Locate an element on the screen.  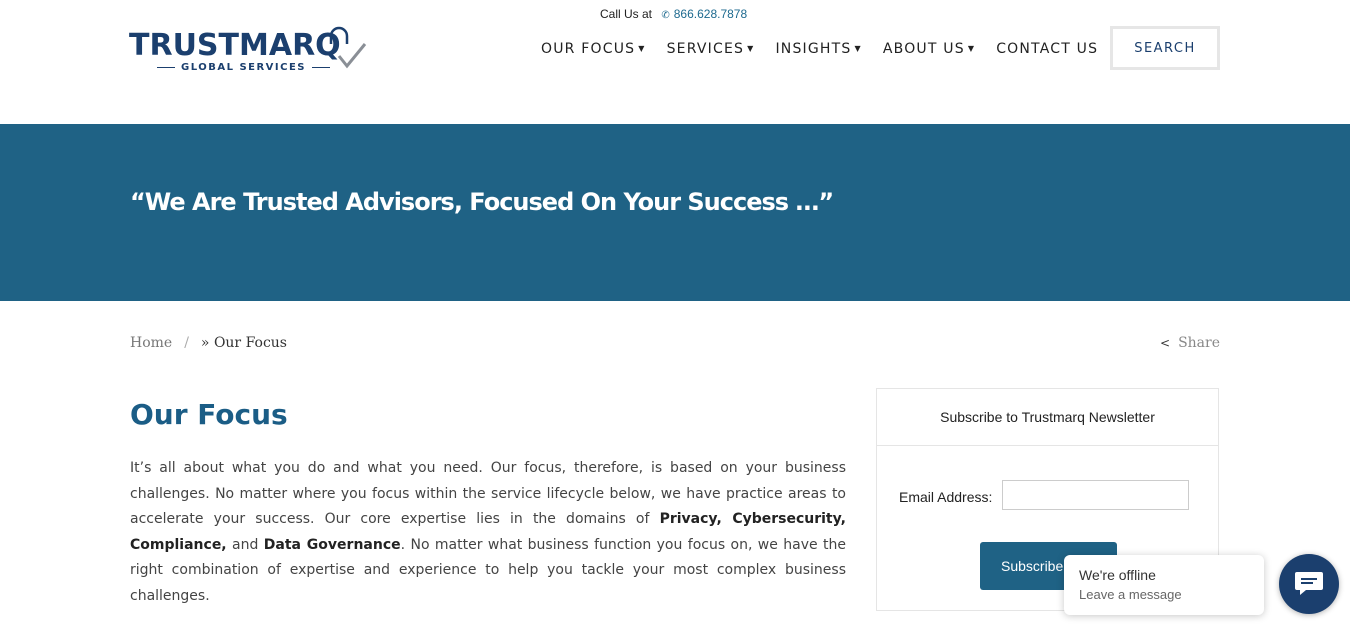
nav-insights: INSIGHTS ▼ is located at coordinates (818, 49).